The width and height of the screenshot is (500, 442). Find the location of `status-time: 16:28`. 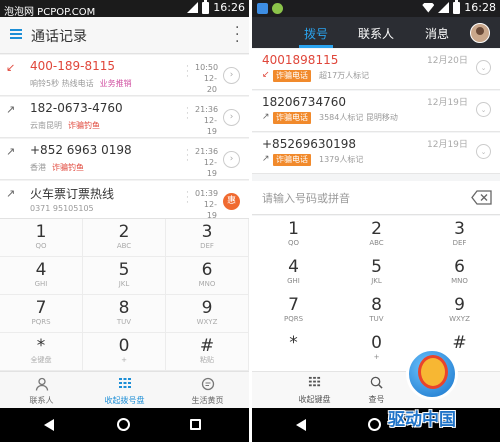

status-time: 16:28 is located at coordinates (480, 7).